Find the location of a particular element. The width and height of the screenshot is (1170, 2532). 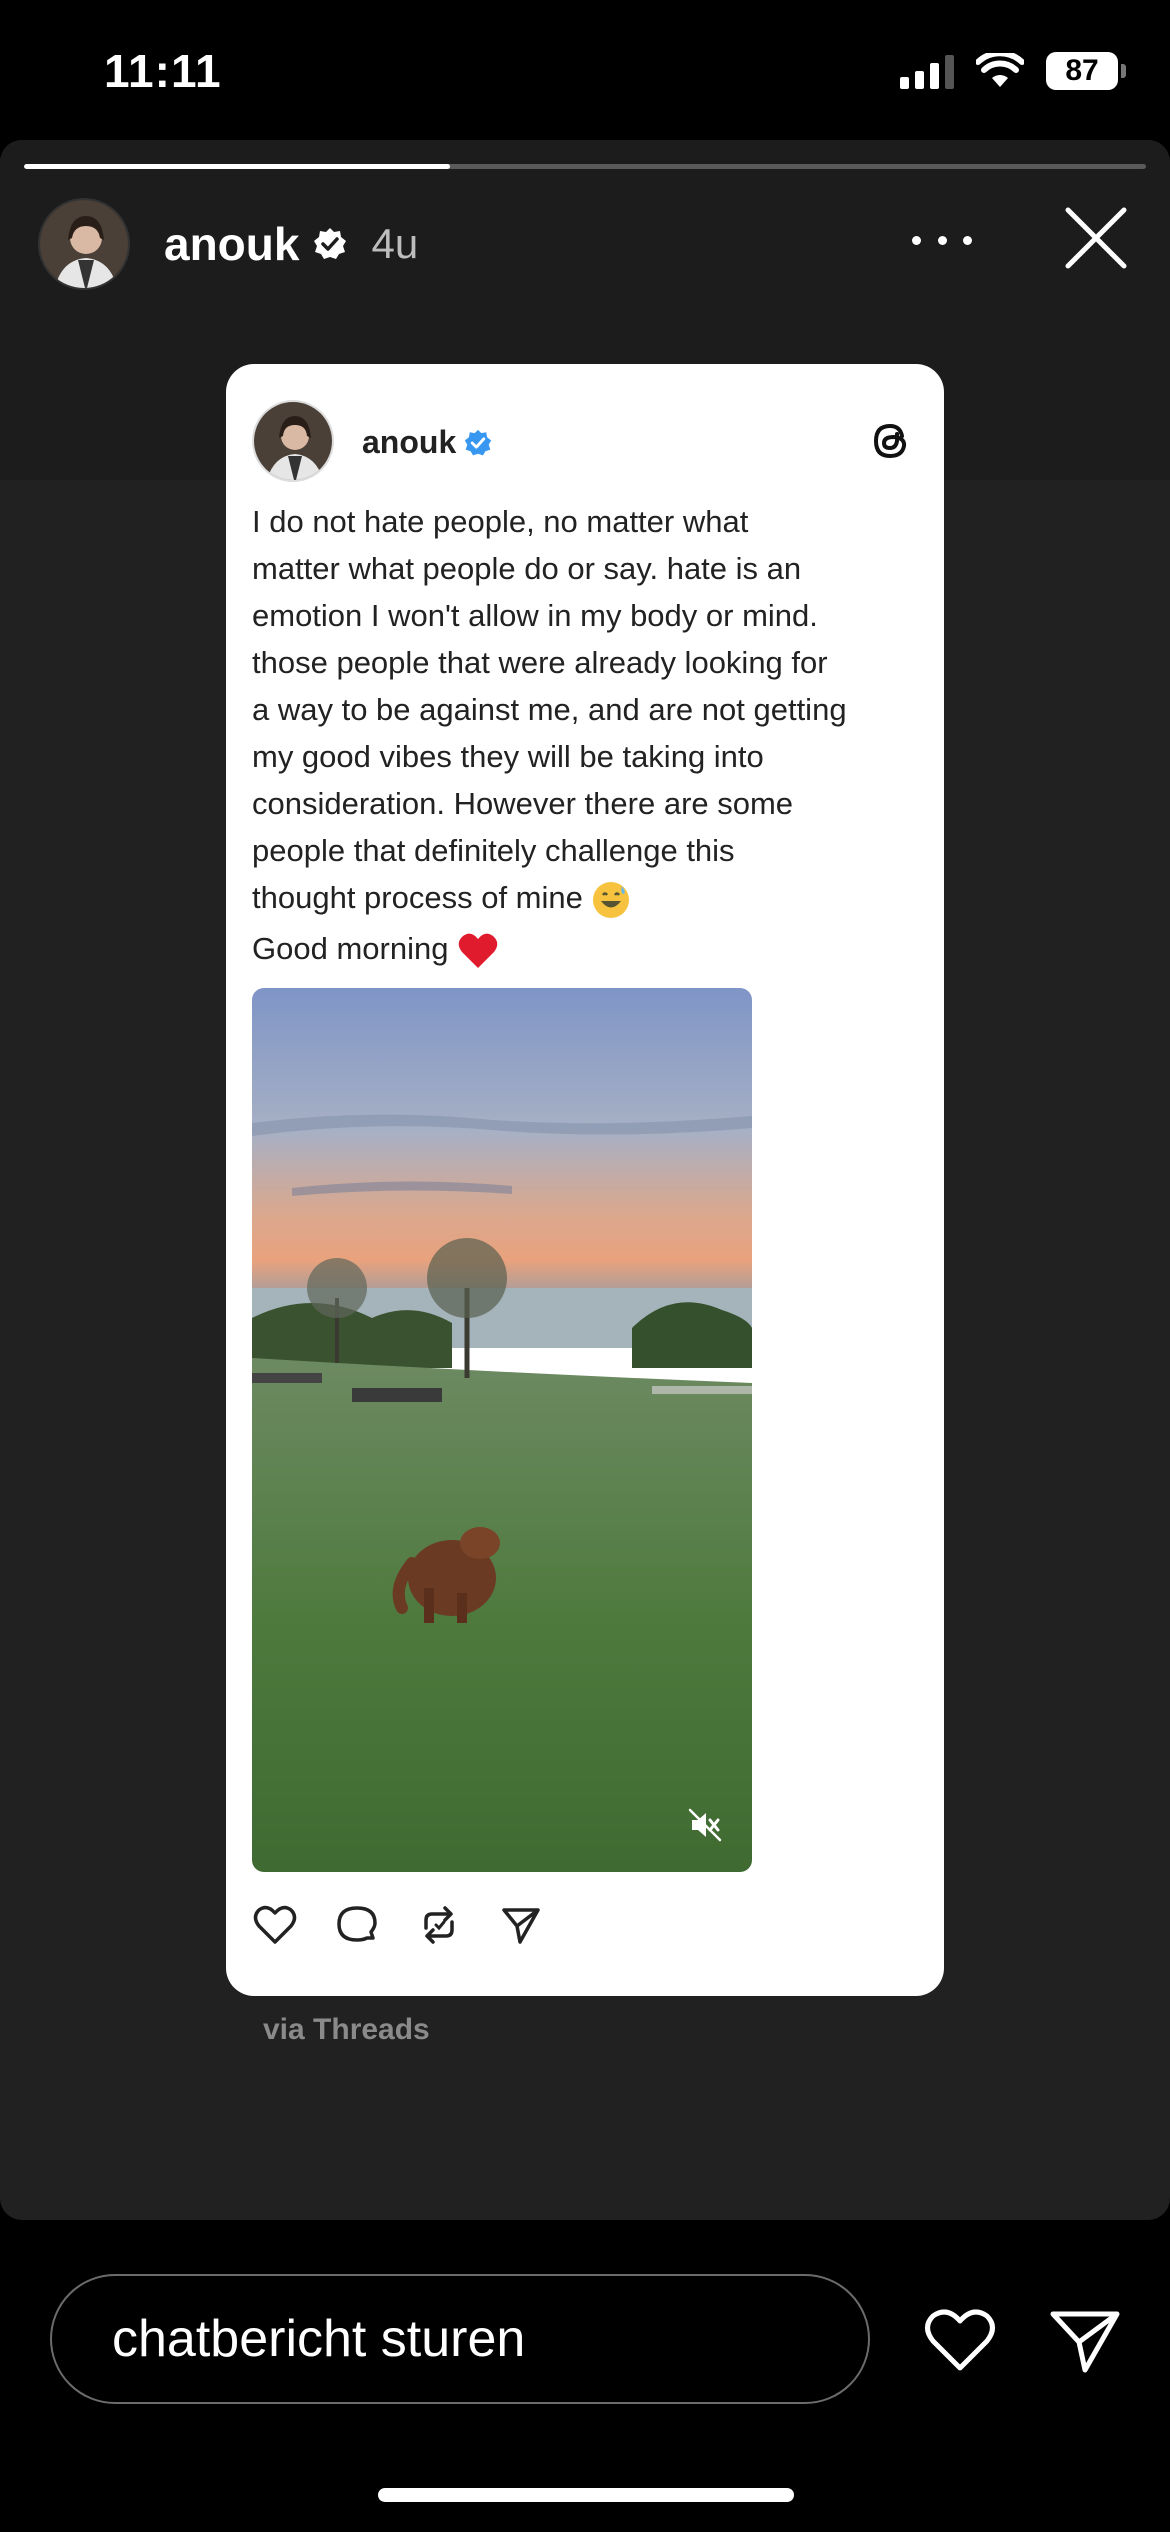

reply-message-input: chatbericht sturen is located at coordinates (460, 2339).